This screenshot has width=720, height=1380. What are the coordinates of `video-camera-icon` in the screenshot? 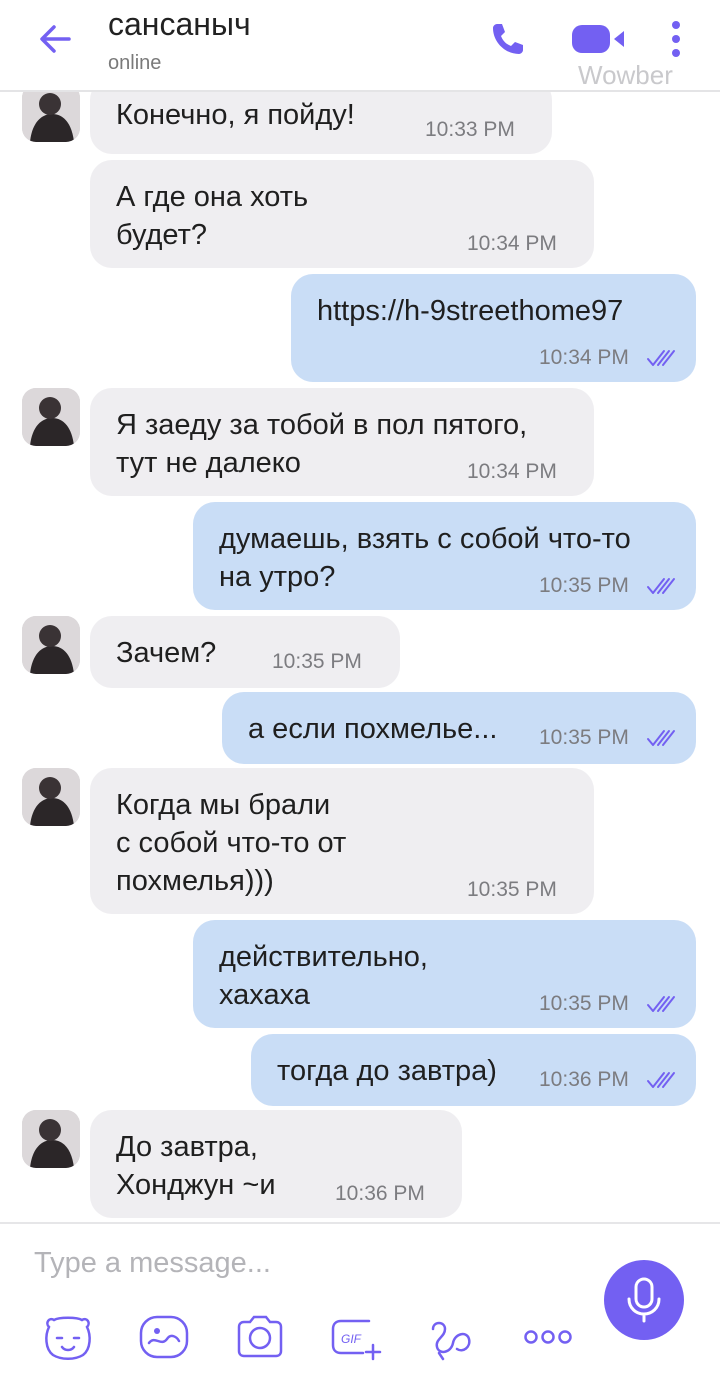 It's located at (598, 39).